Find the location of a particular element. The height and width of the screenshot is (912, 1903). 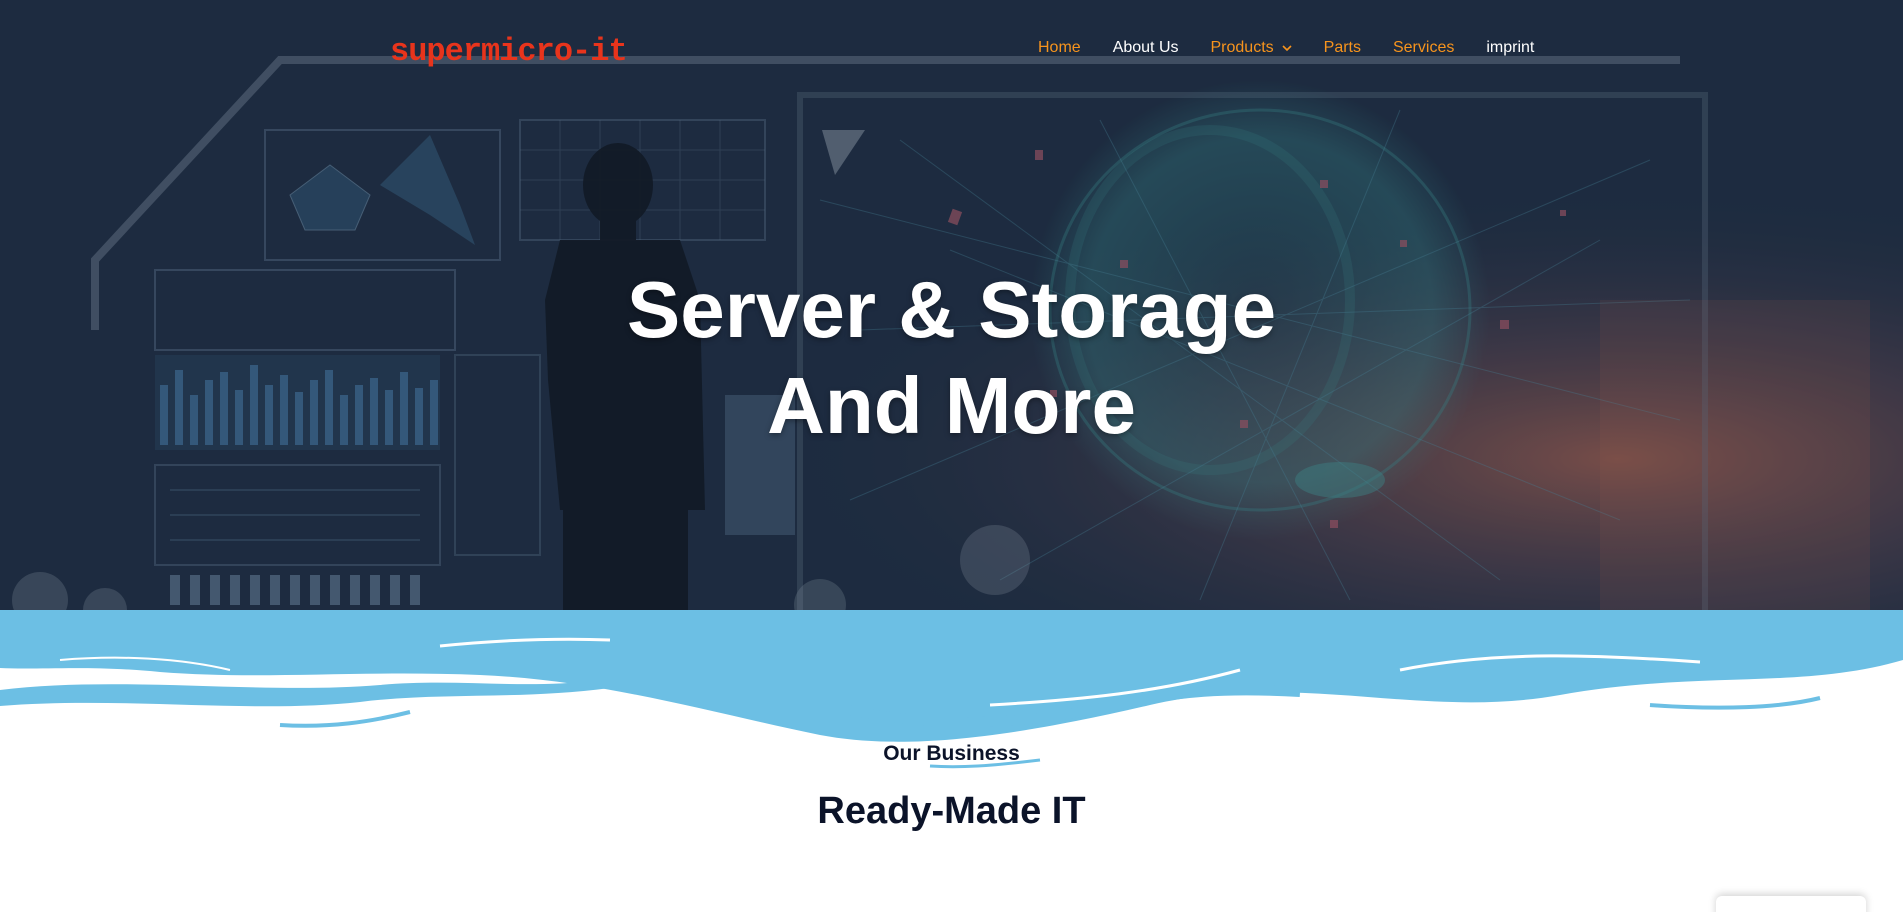

nav-item-label: imprint is located at coordinates (1510, 47).